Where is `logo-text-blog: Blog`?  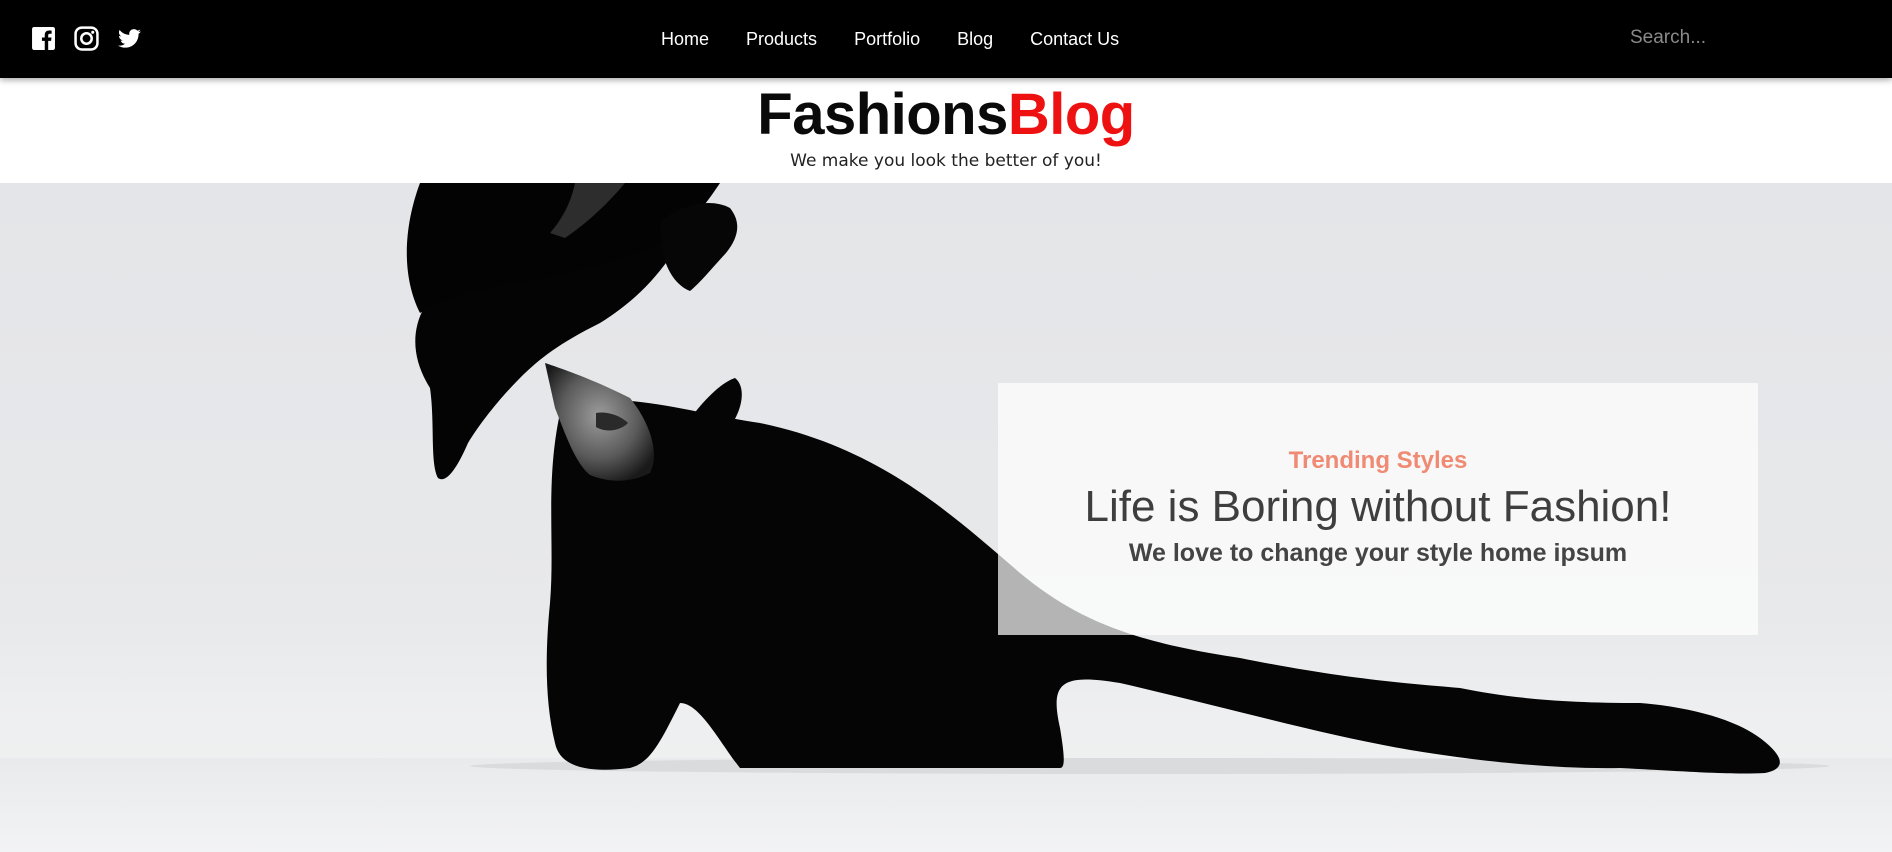 logo-text-blog: Blog is located at coordinates (1071, 114).